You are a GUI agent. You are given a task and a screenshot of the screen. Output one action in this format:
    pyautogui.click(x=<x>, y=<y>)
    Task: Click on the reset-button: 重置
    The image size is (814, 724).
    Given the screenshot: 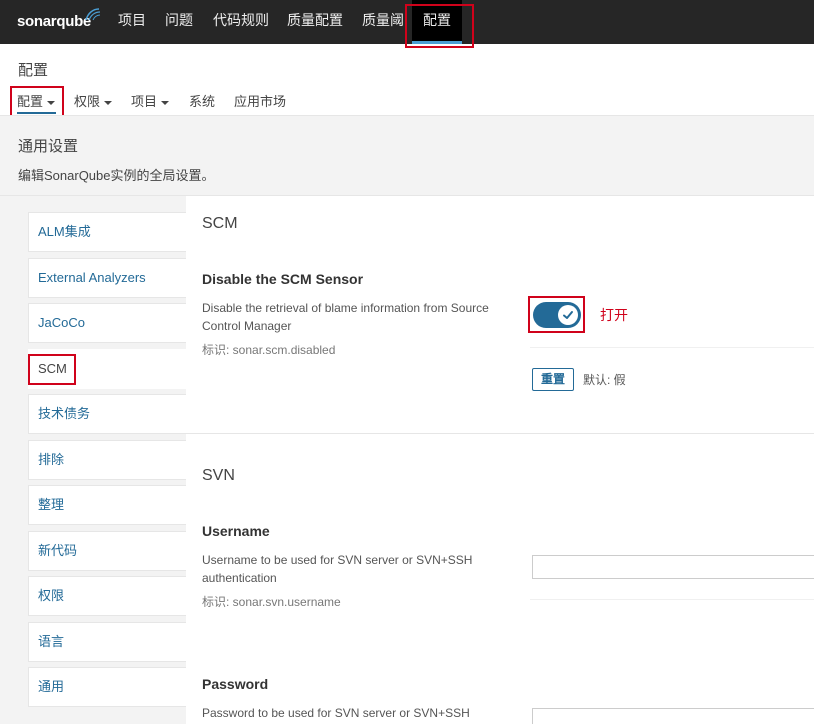 What is the action you would take?
    pyautogui.click(x=553, y=379)
    